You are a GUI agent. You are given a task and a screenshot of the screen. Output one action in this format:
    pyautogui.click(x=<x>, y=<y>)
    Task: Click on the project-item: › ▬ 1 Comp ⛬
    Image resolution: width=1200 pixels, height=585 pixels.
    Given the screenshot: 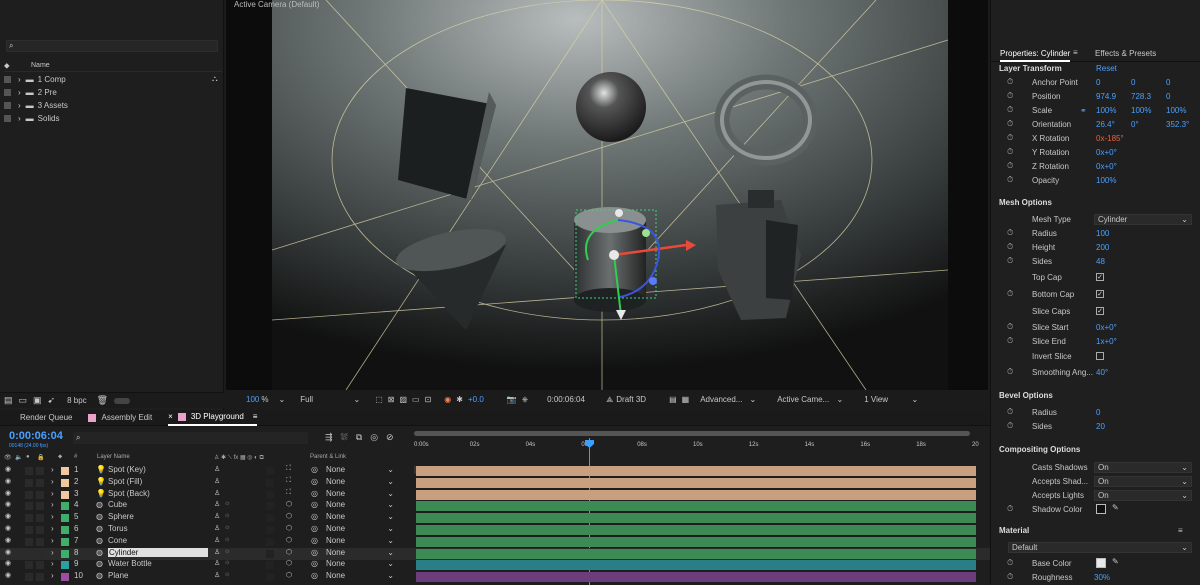 What is the action you would take?
    pyautogui.click(x=113, y=79)
    